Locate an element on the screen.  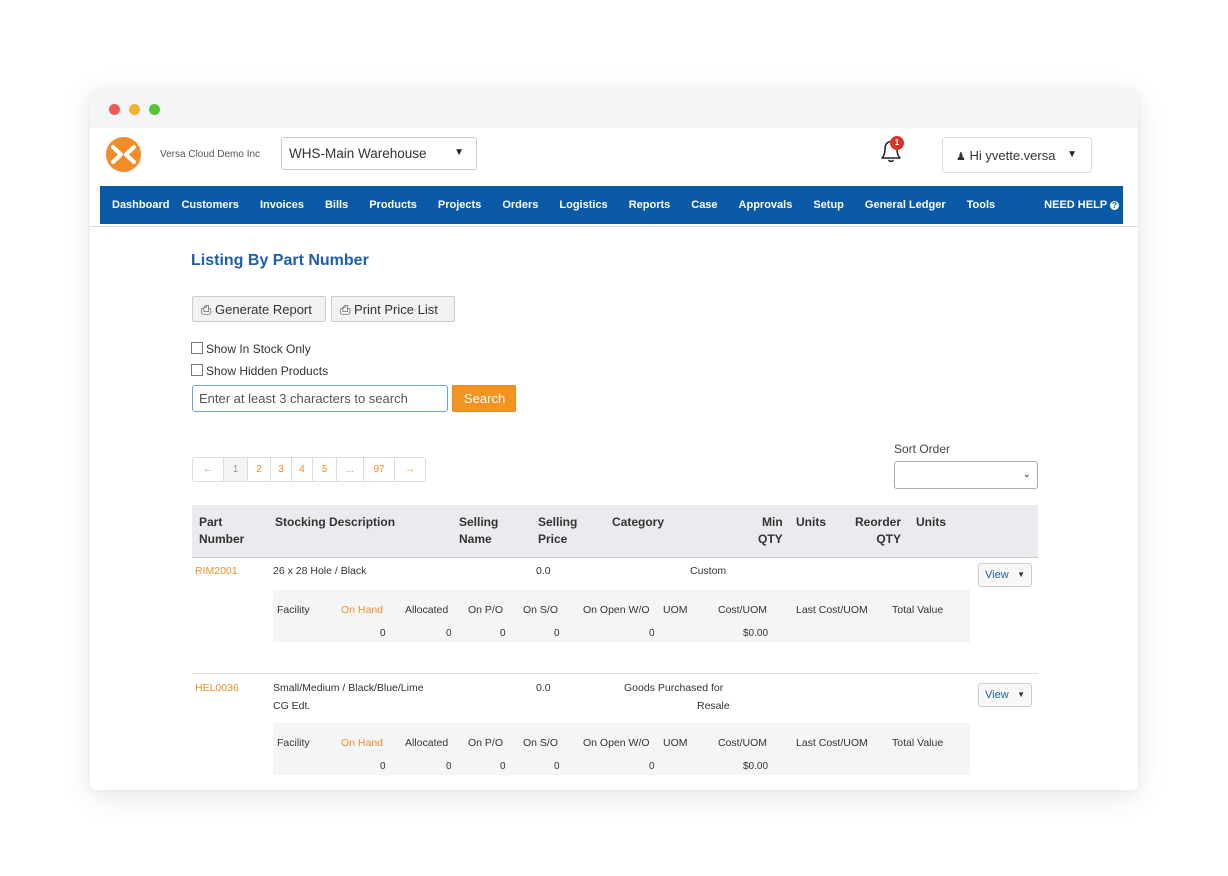
col-min-qty: Min QTY is located at coordinates (770, 531).